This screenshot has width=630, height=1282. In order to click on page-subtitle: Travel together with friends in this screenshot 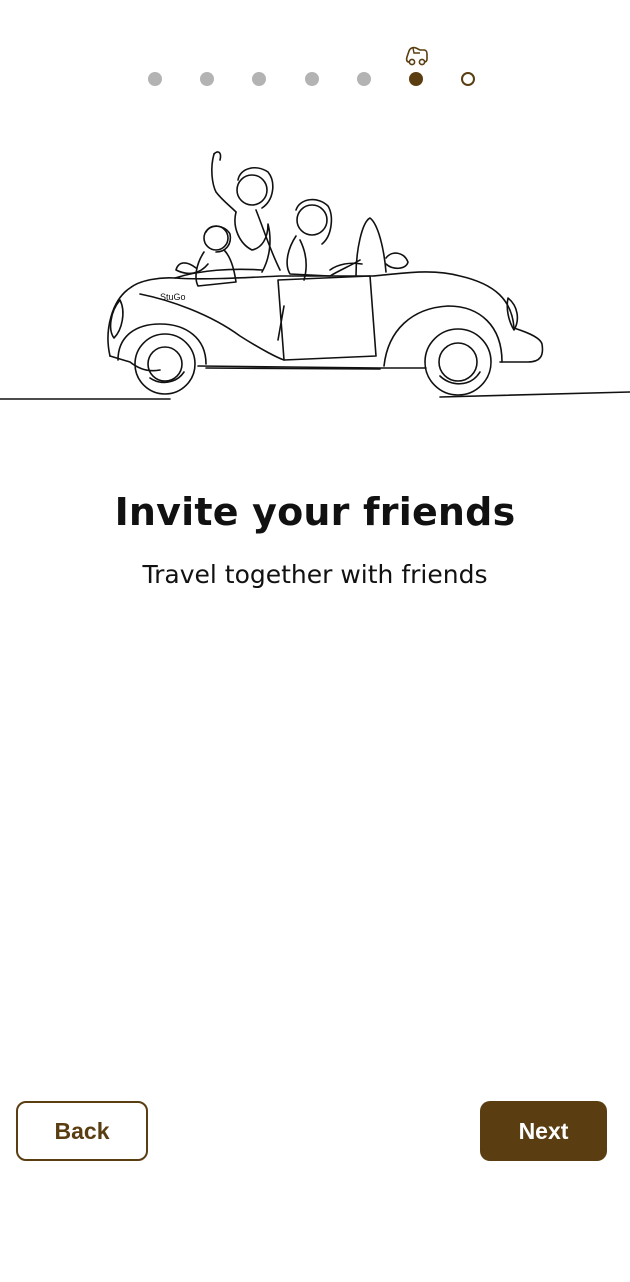, I will do `click(315, 574)`.